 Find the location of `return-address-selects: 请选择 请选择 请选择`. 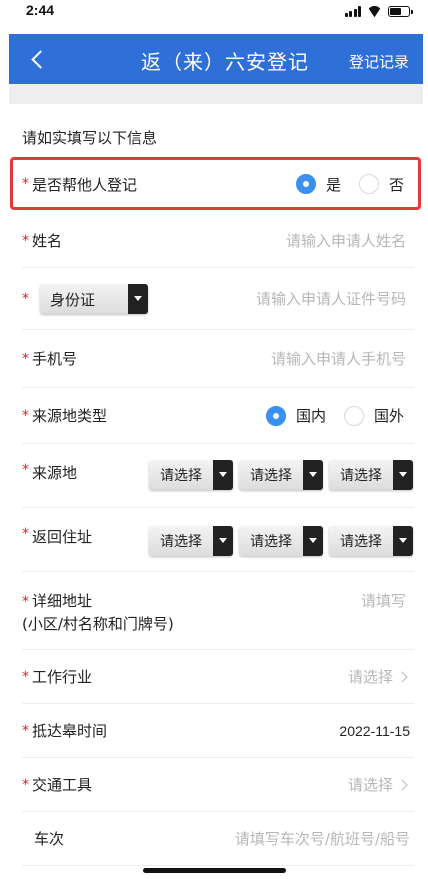

return-address-selects: 请选择 请选择 请选择 is located at coordinates (281, 541).